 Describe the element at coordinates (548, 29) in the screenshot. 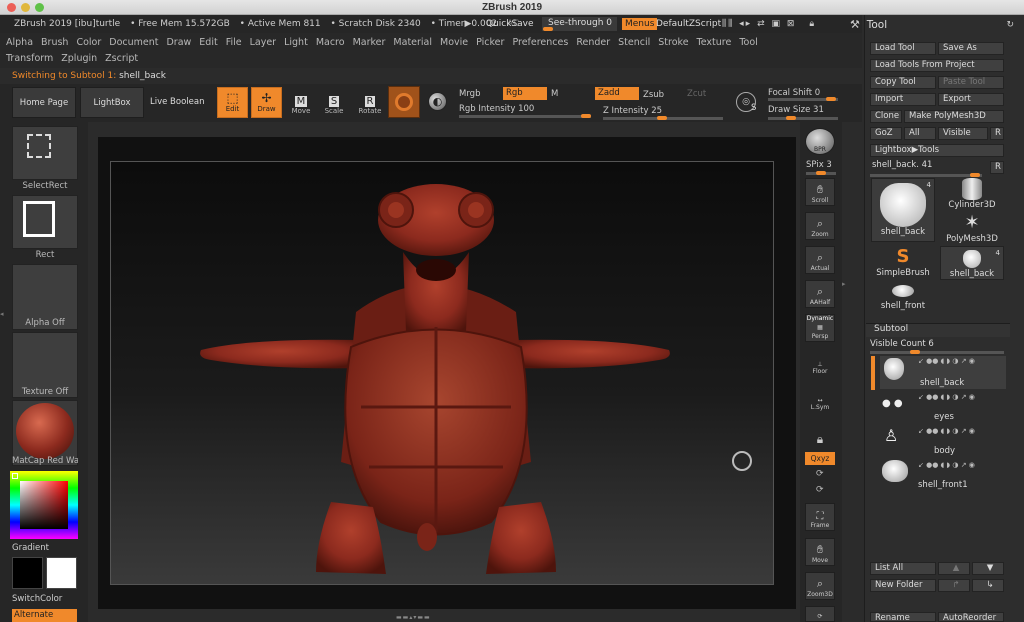

I see `see-through-knob` at that location.